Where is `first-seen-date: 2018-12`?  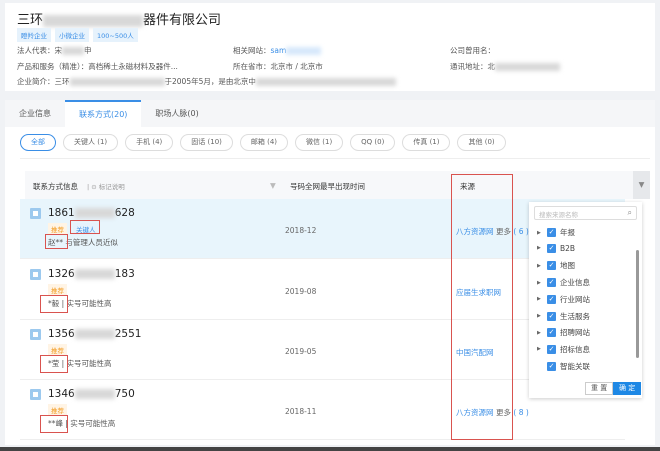 first-seen-date: 2018-12 is located at coordinates (301, 230).